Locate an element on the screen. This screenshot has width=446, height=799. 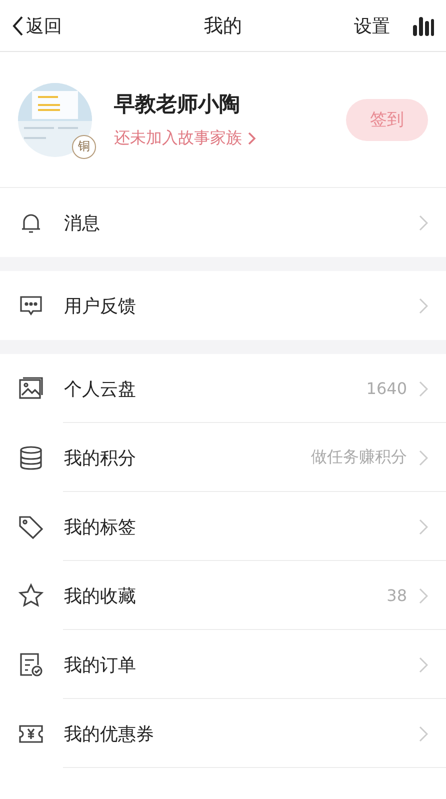
bar-chart-icon is located at coordinates (423, 25).